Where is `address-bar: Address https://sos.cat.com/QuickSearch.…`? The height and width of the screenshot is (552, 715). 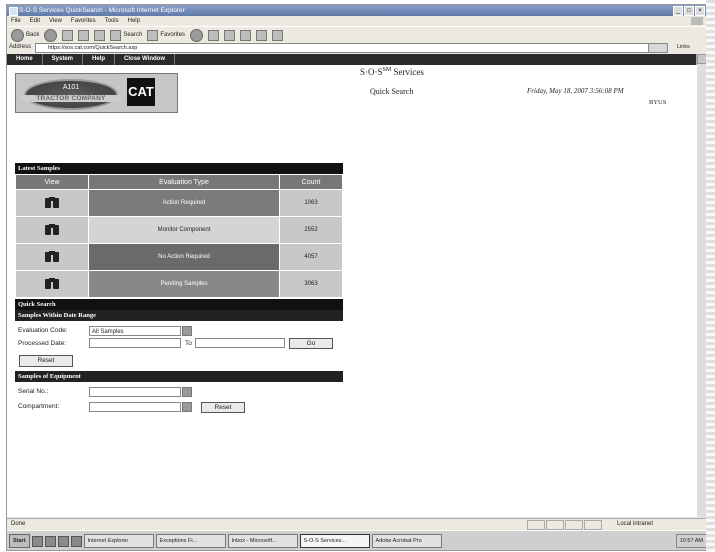
address-bar: Address https://sos.cat.com/QuickSearch.… is located at coordinates (357, 47).